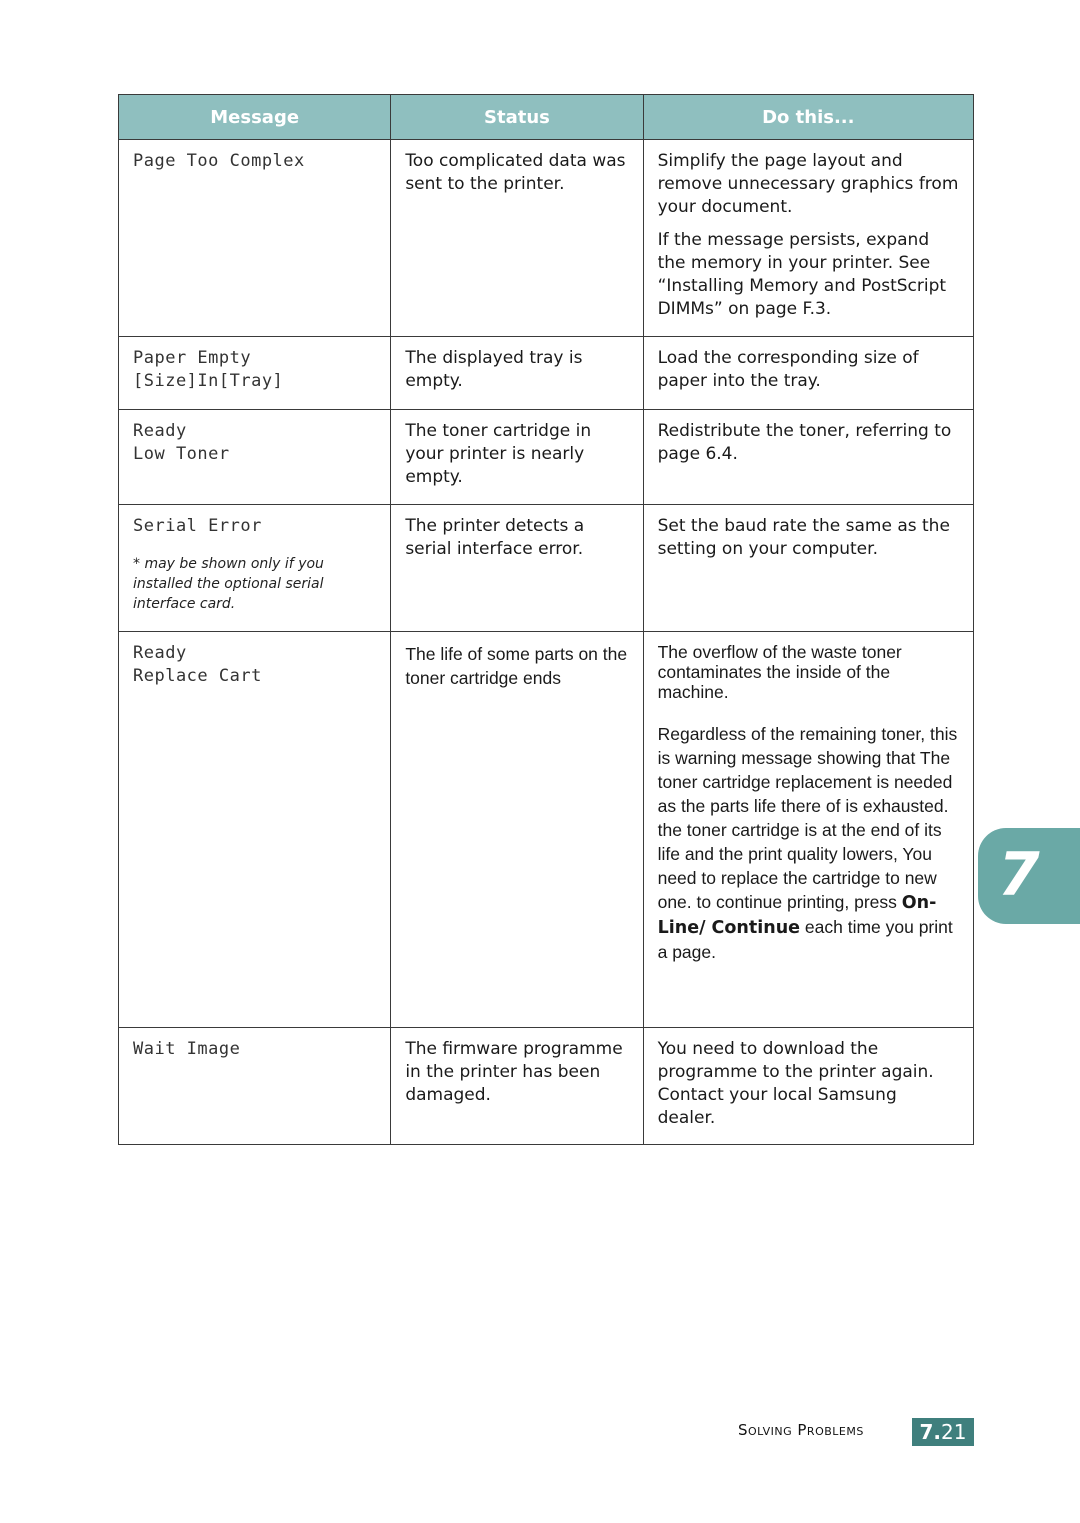 This screenshot has height=1523, width=1080. What do you see at coordinates (208, 369) in the screenshot?
I see `lcd-message: Paper Empty [Size]In[Tray]` at bounding box center [208, 369].